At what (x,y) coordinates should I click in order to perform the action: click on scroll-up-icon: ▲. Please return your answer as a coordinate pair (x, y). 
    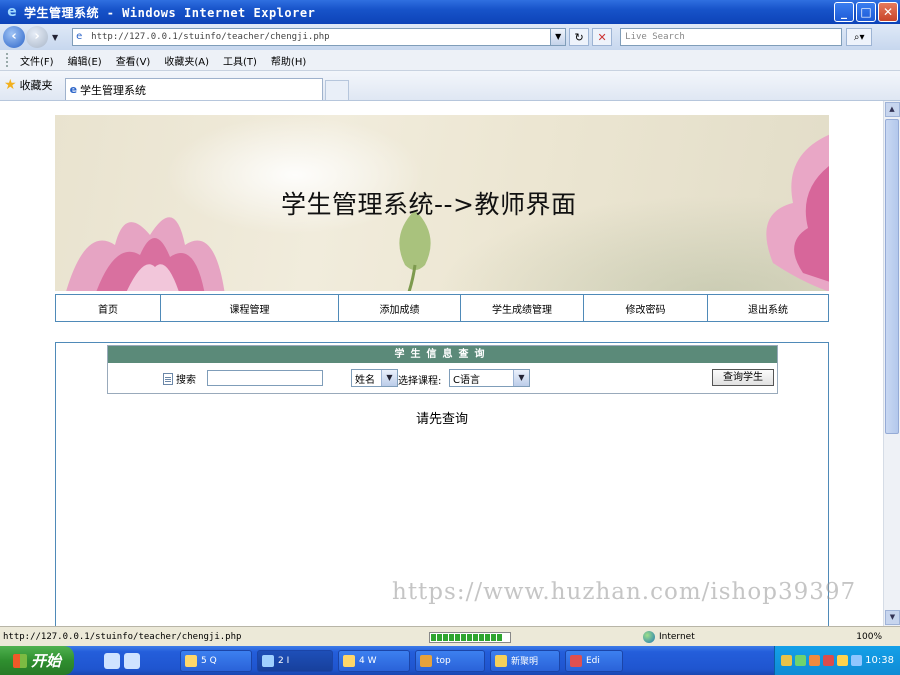
    Looking at the image, I should click on (892, 109).